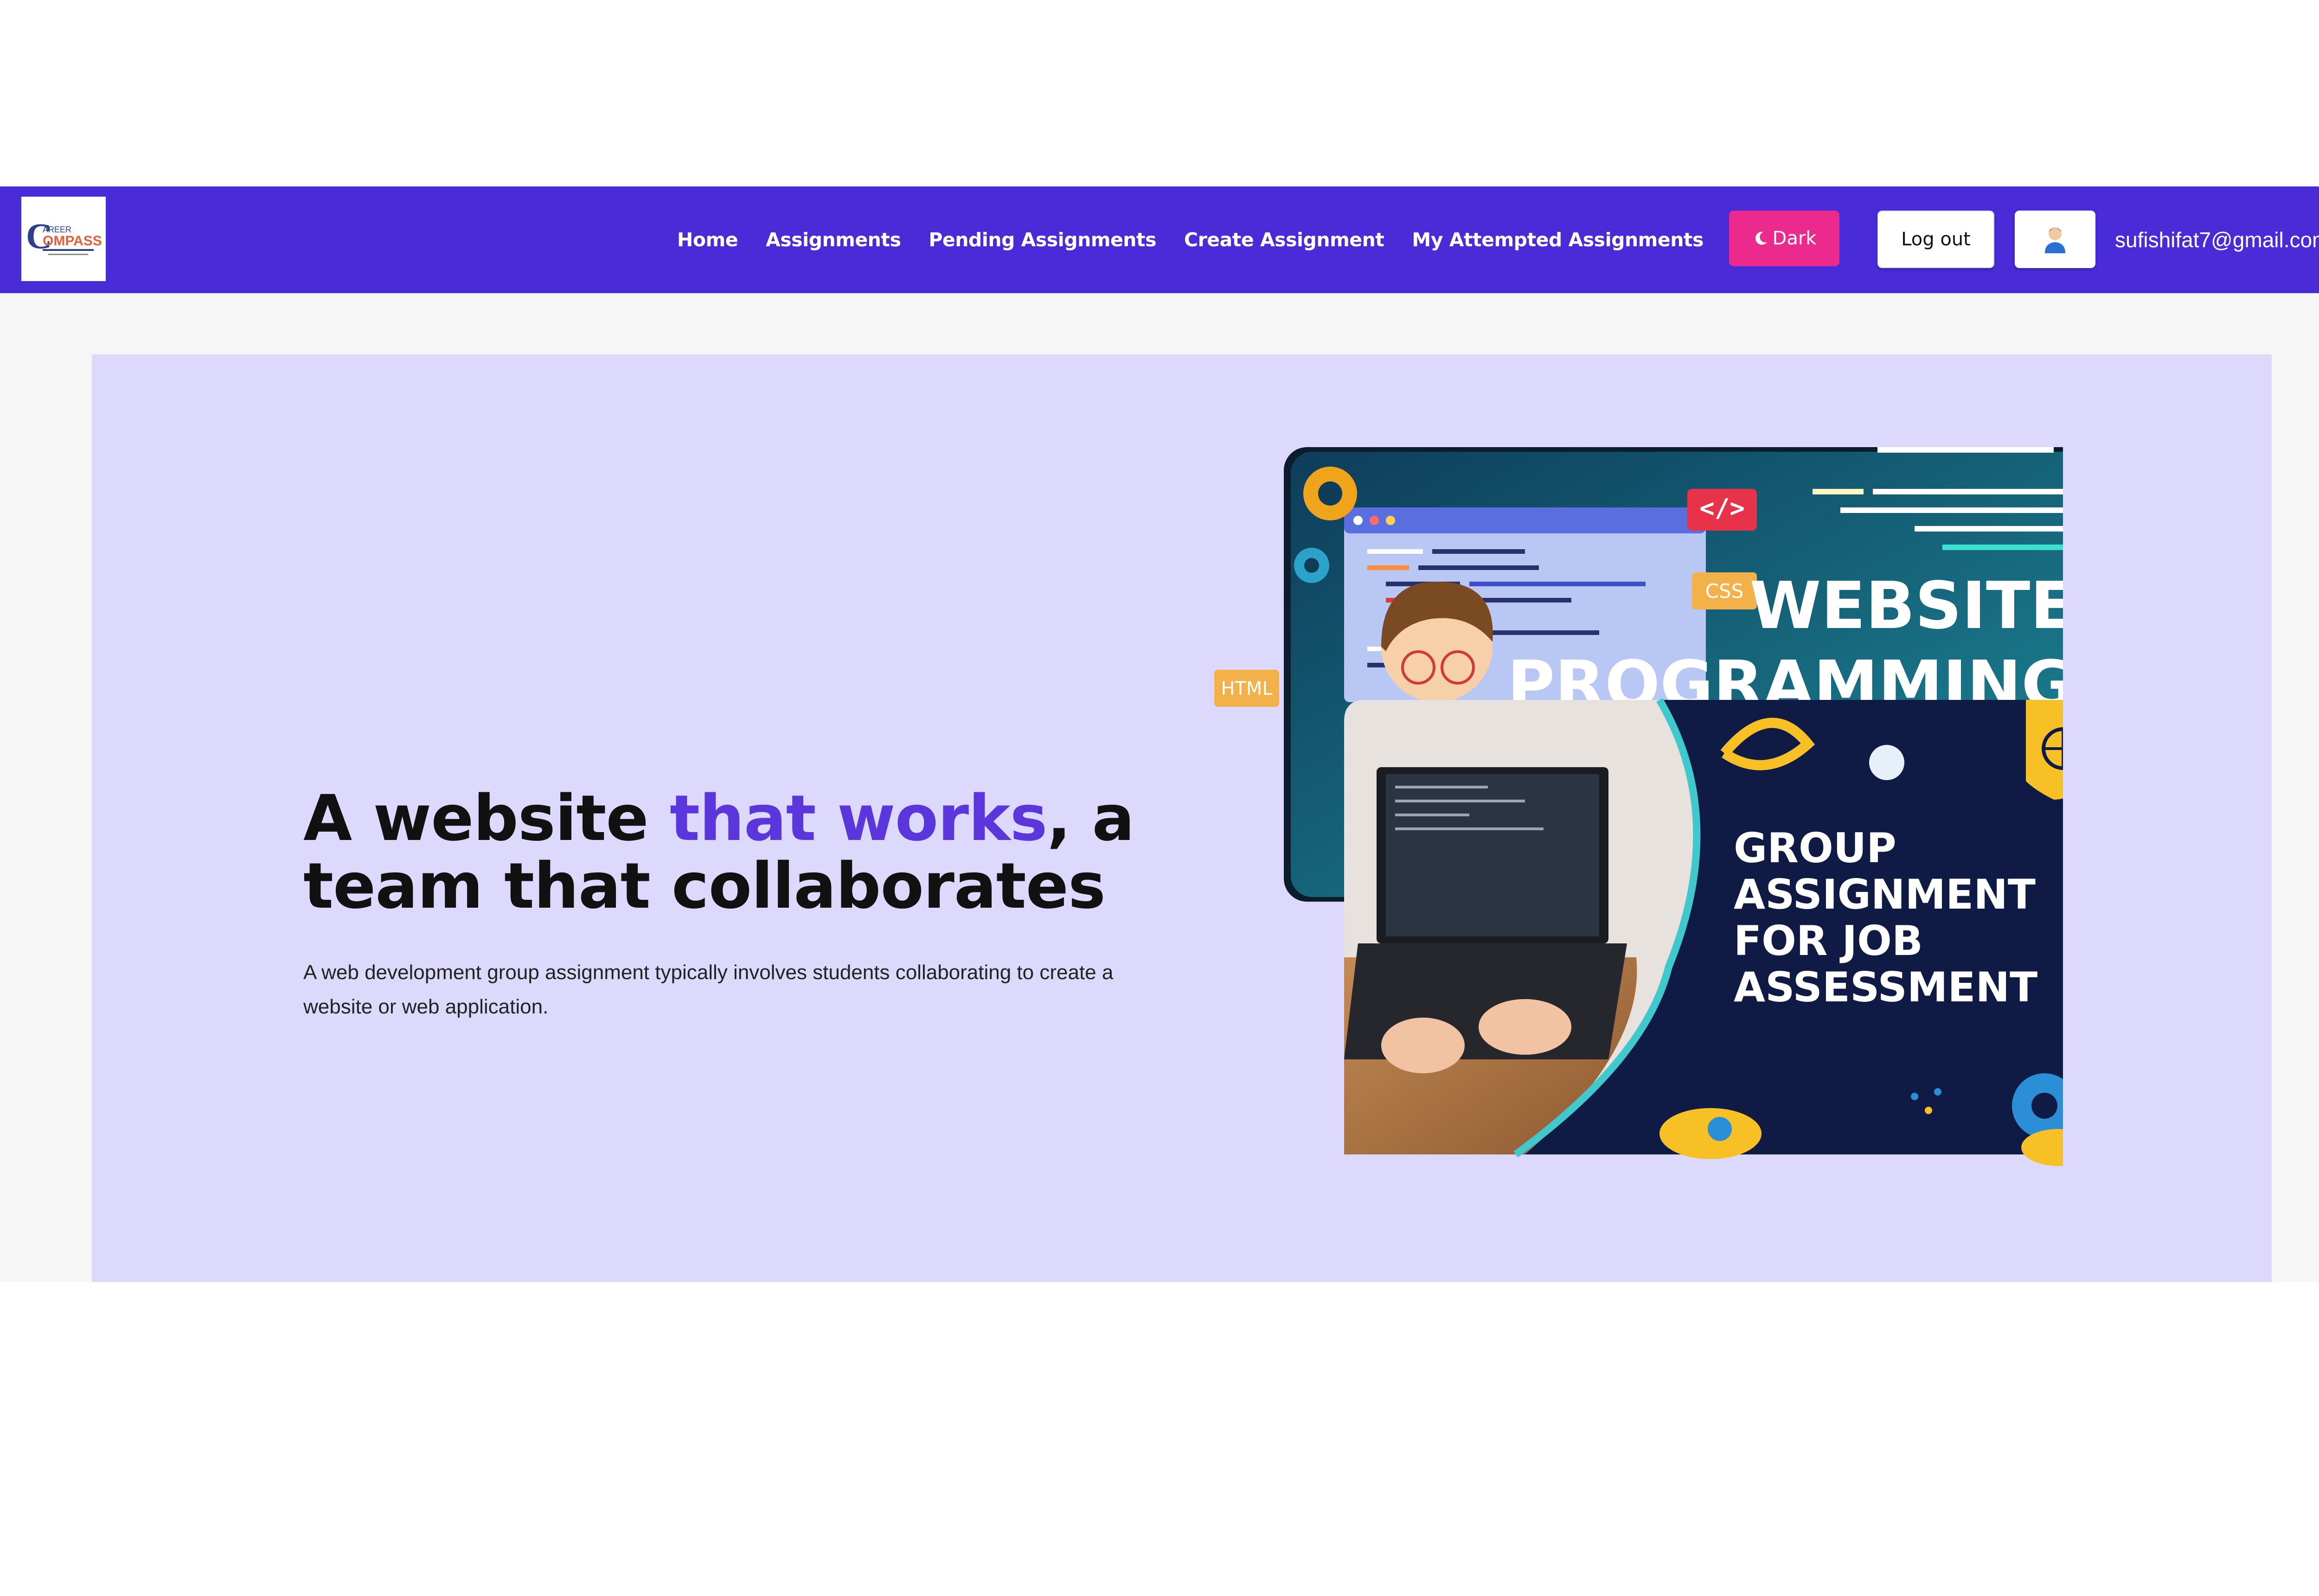  I want to click on svg-text: WEBSITE, so click(1906, 606).